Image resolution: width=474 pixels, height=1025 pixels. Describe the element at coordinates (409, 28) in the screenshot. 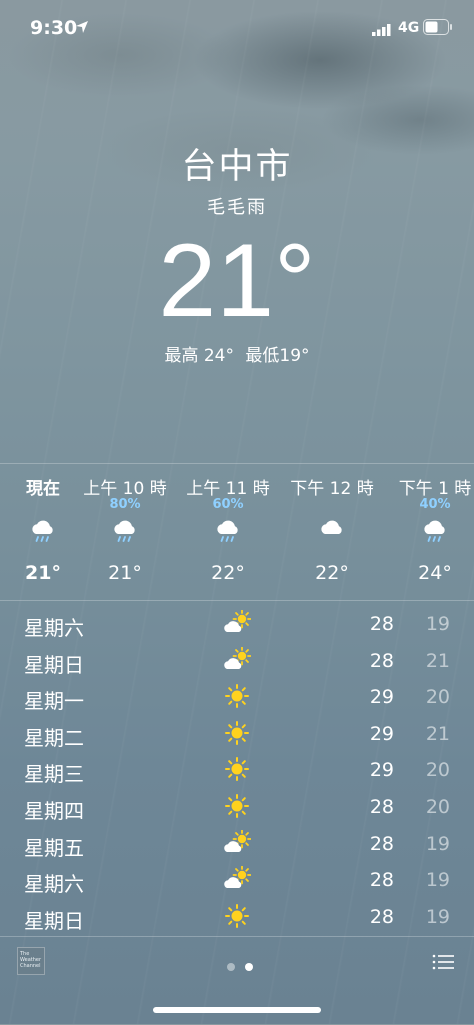

I see `network-type: 4G` at that location.